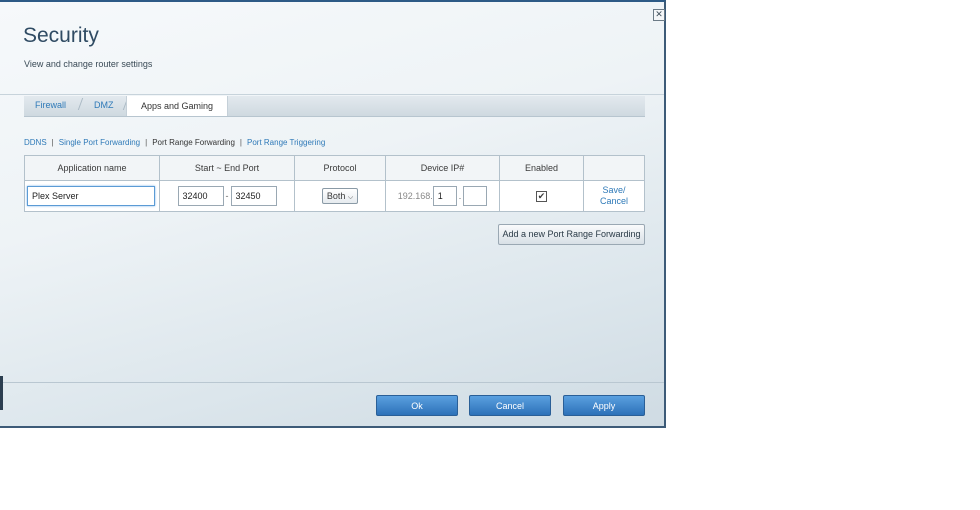  What do you see at coordinates (475, 196) in the screenshot?
I see `ip-octet-4-input` at bounding box center [475, 196].